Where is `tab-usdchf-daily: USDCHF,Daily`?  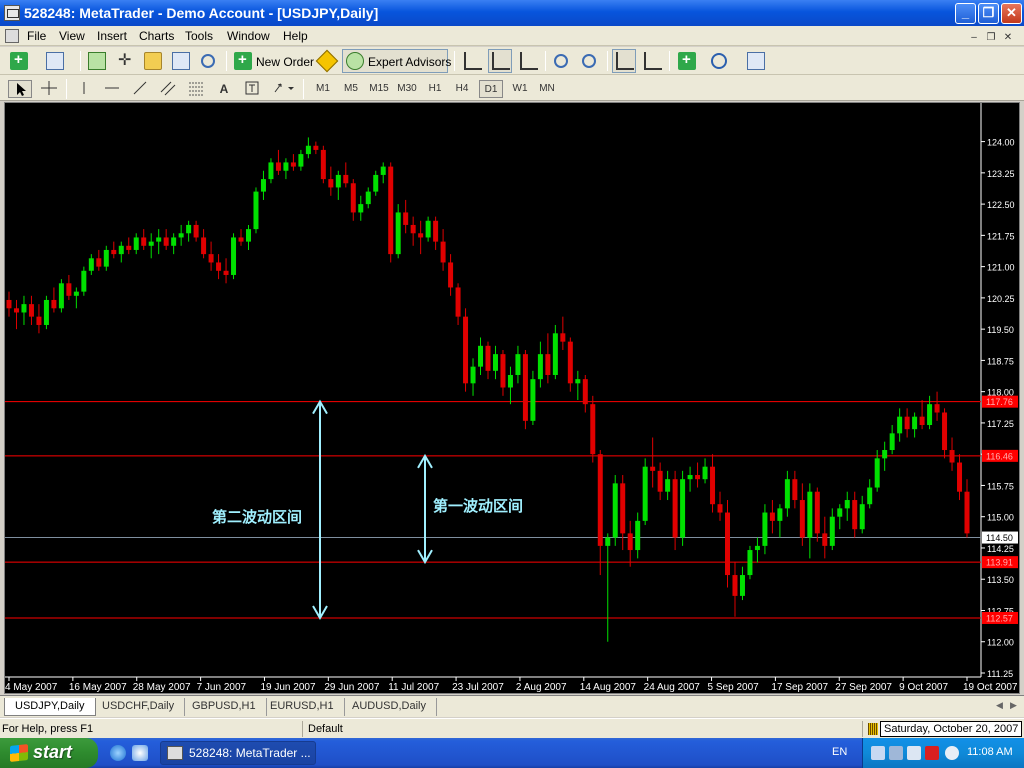
tab-usdchf-daily: USDCHF,Daily is located at coordinates (139, 707).